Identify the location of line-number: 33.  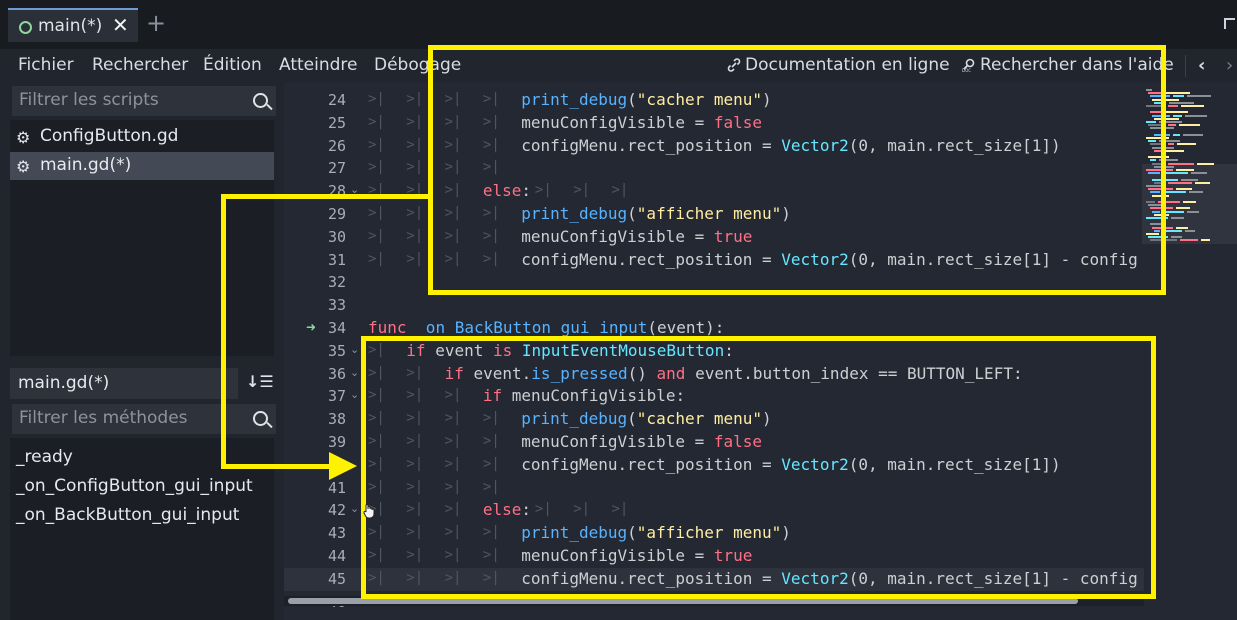
(336, 305).